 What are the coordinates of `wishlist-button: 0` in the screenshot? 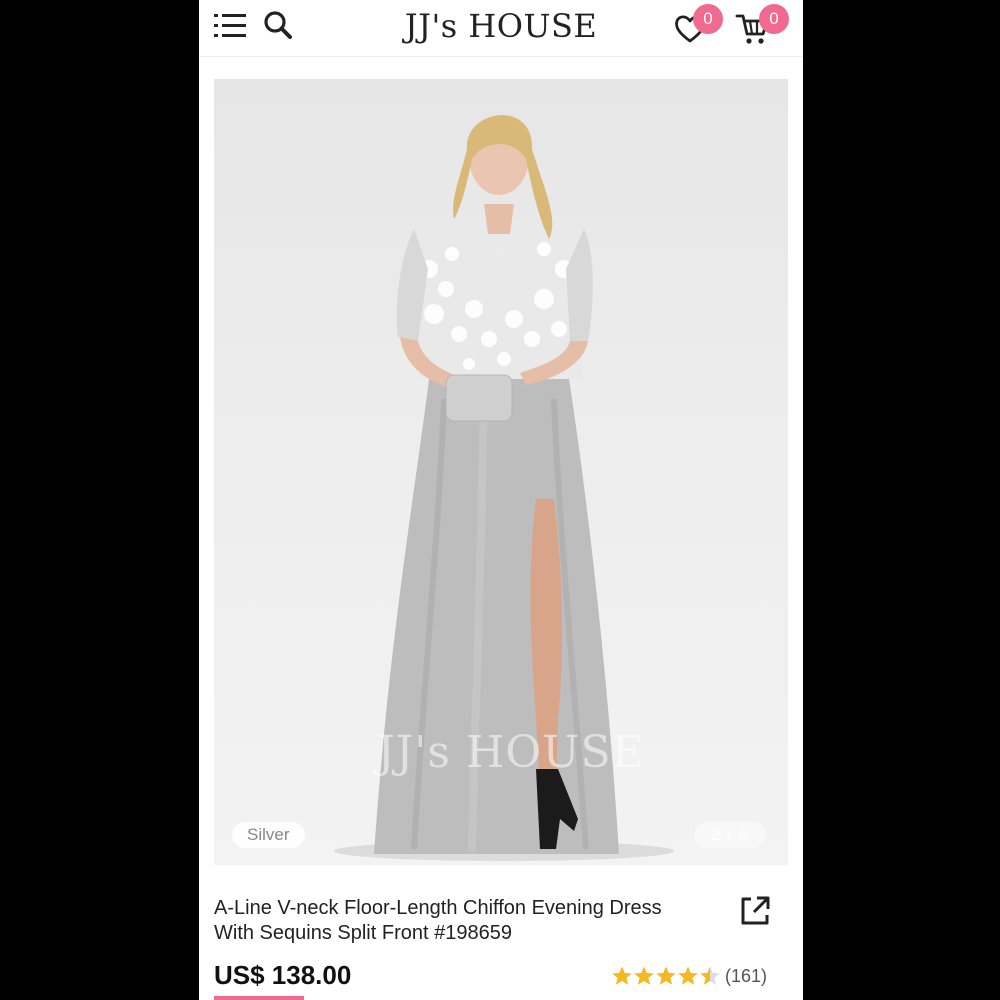 It's located at (698, 25).